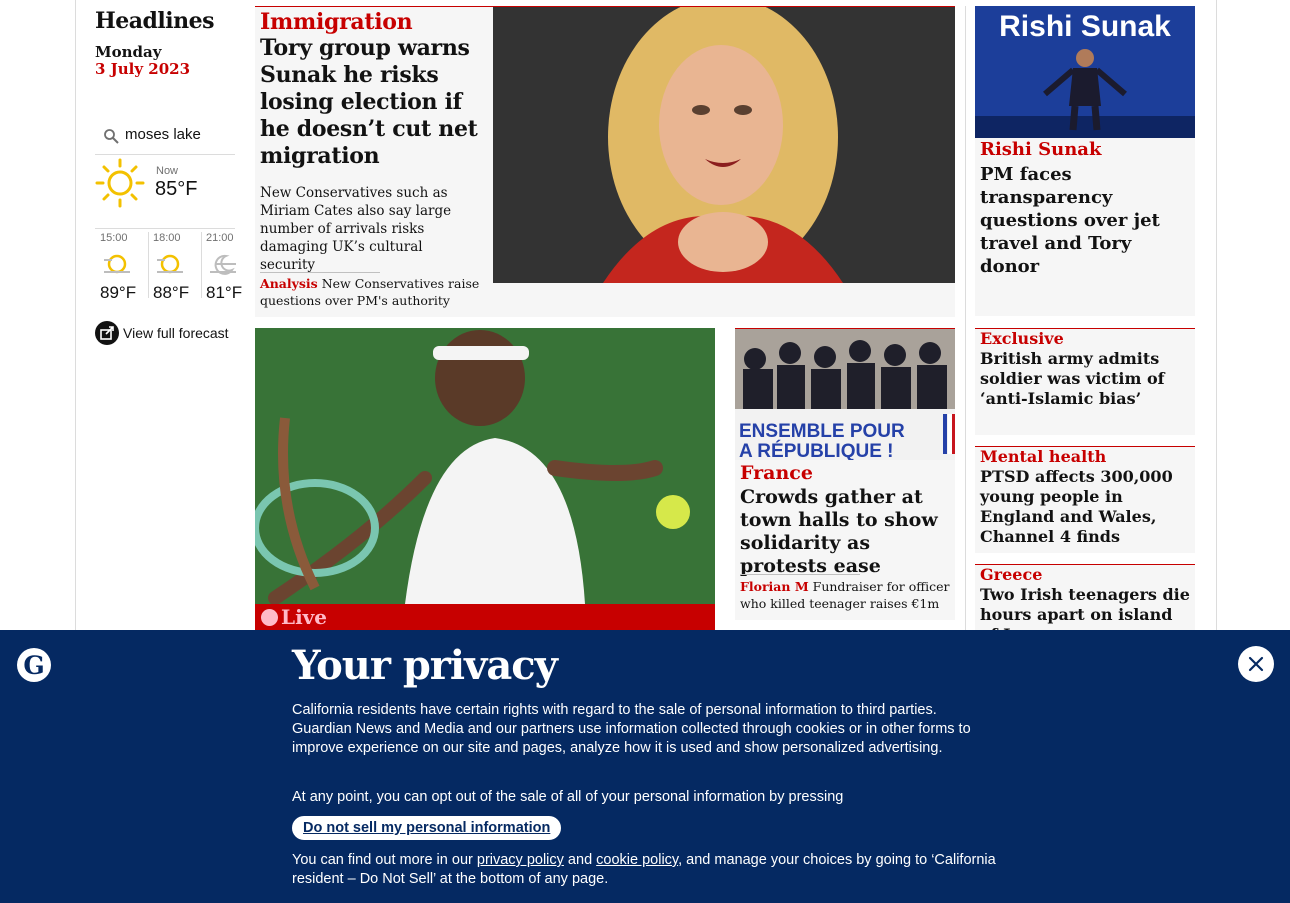 Image resolution: width=1290 pixels, height=903 pixels. I want to click on close-privacy-button, so click(1256, 664).